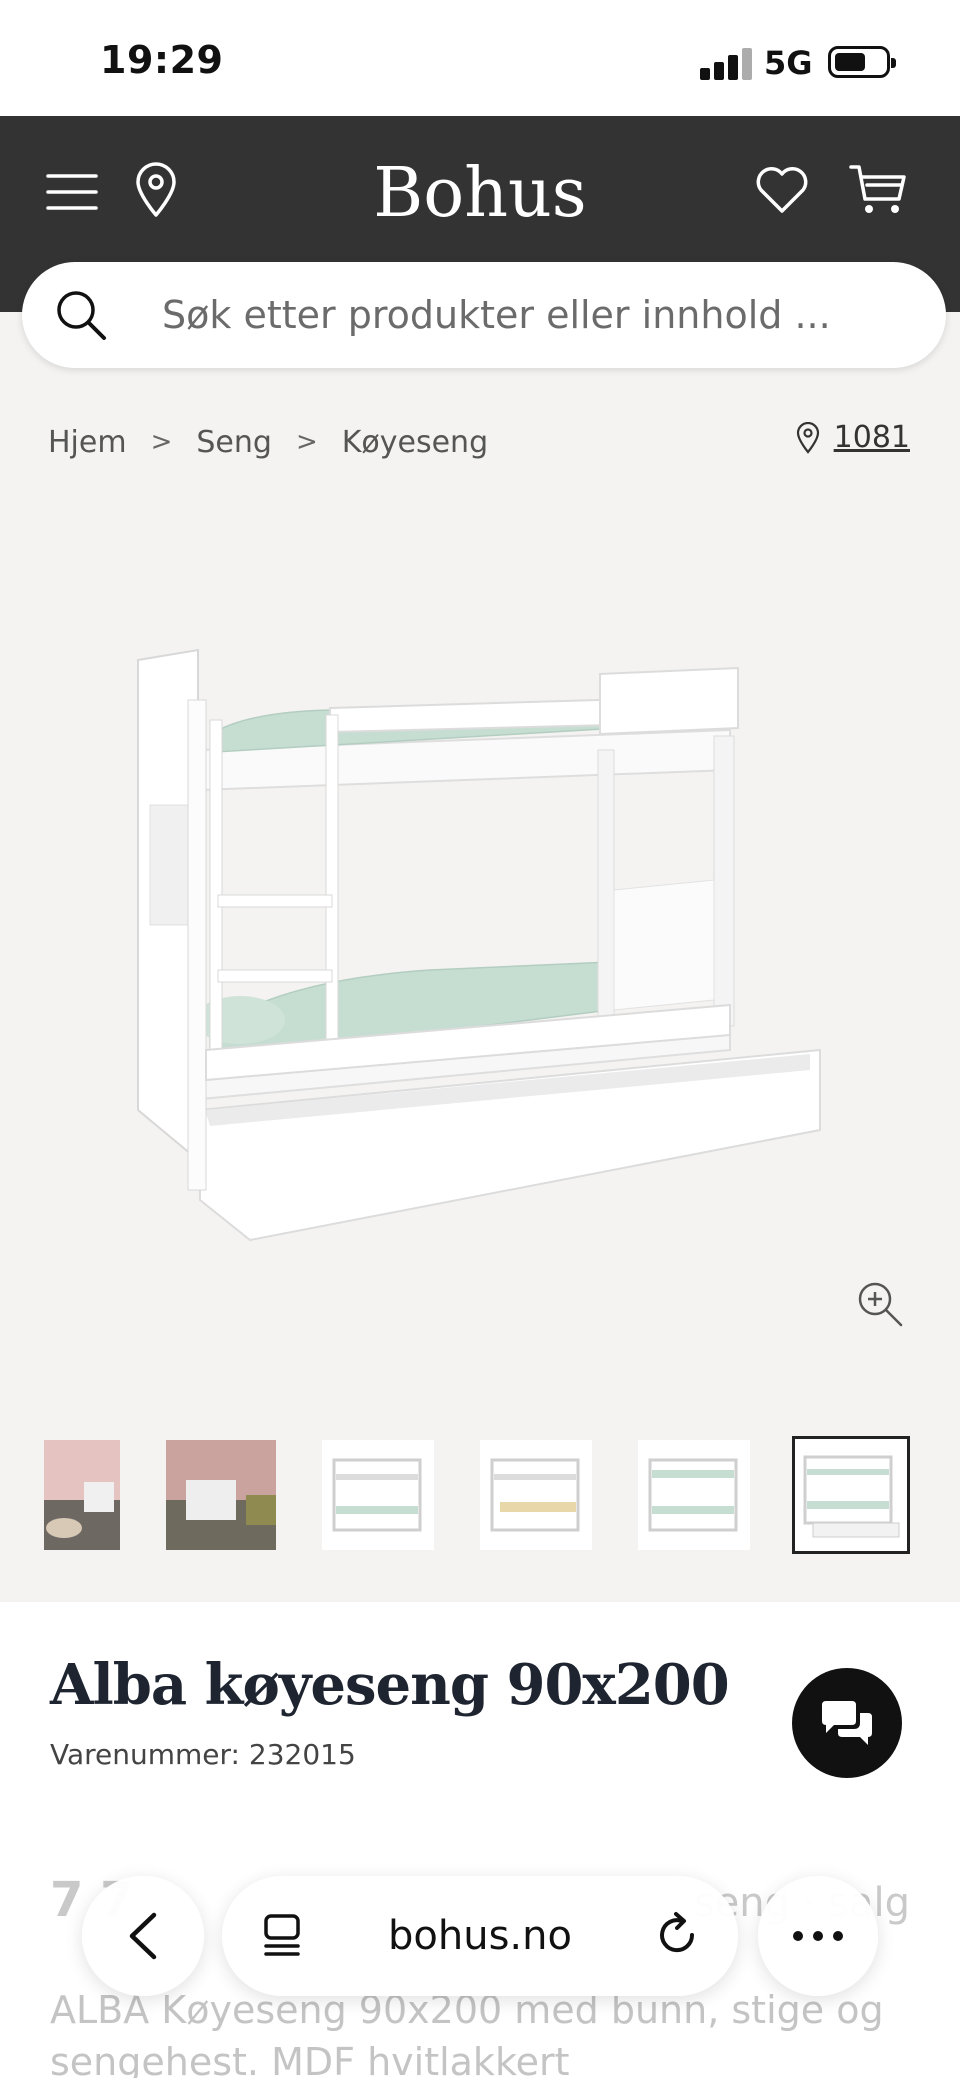 This screenshot has height=2078, width=960. I want to click on product-sku: Varenummer: 232015, so click(203, 1754).